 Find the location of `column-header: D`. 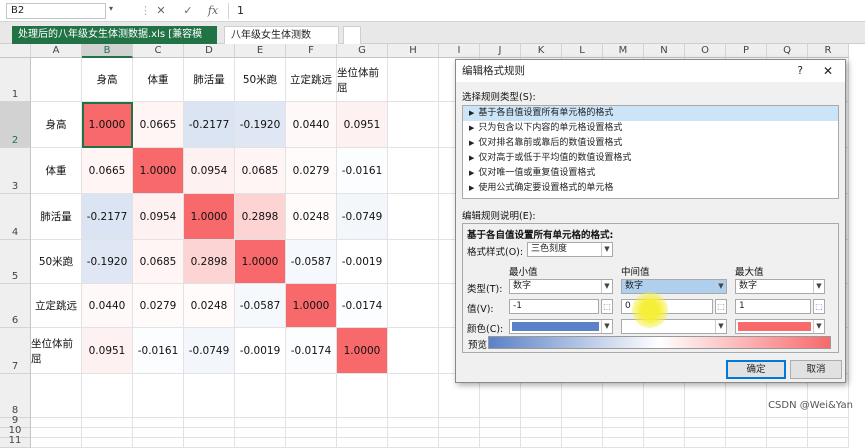

column-header: D is located at coordinates (209, 51).